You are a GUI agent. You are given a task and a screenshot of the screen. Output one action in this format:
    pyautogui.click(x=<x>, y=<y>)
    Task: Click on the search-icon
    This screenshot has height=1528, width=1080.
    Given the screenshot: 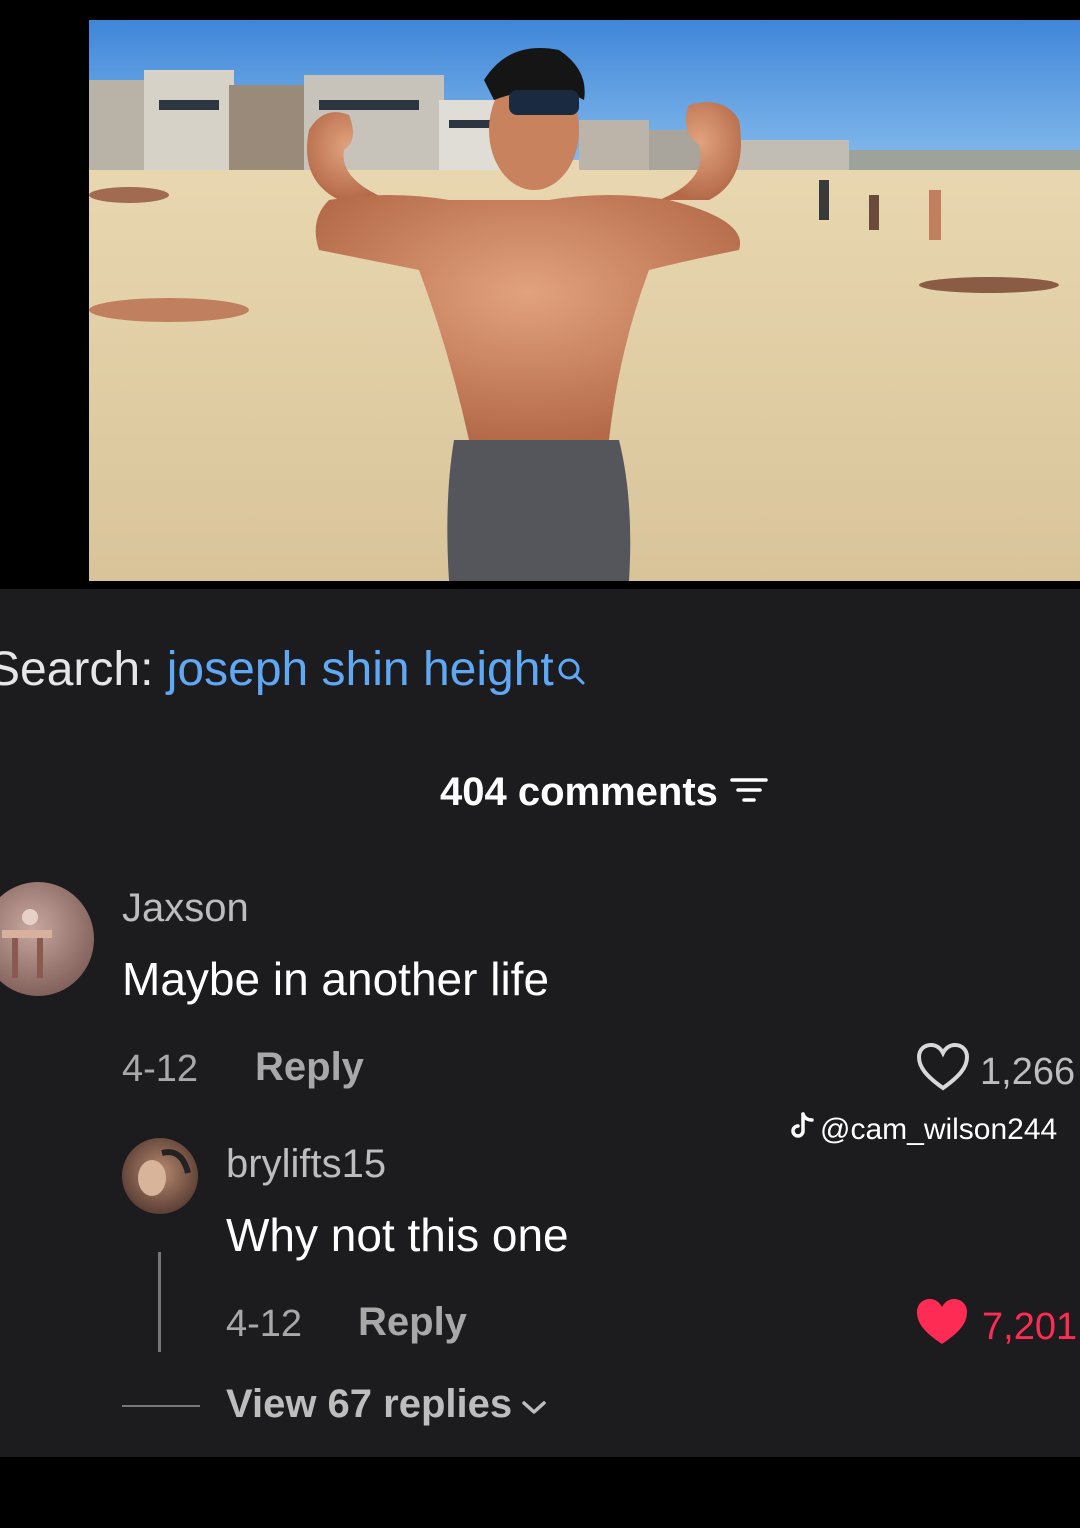 What is the action you would take?
    pyautogui.click(x=571, y=671)
    